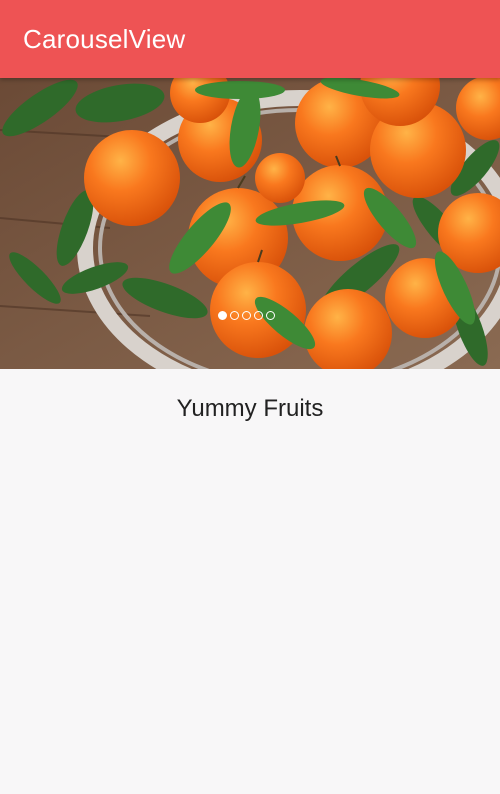 The width and height of the screenshot is (500, 794). What do you see at coordinates (104, 39) in the screenshot?
I see `app-title: CarouselView` at bounding box center [104, 39].